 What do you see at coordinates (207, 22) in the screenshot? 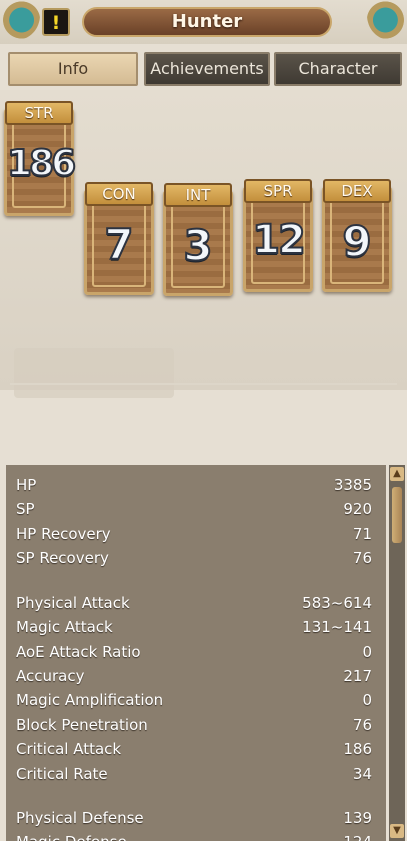
I see `window-title: Hunter` at bounding box center [207, 22].